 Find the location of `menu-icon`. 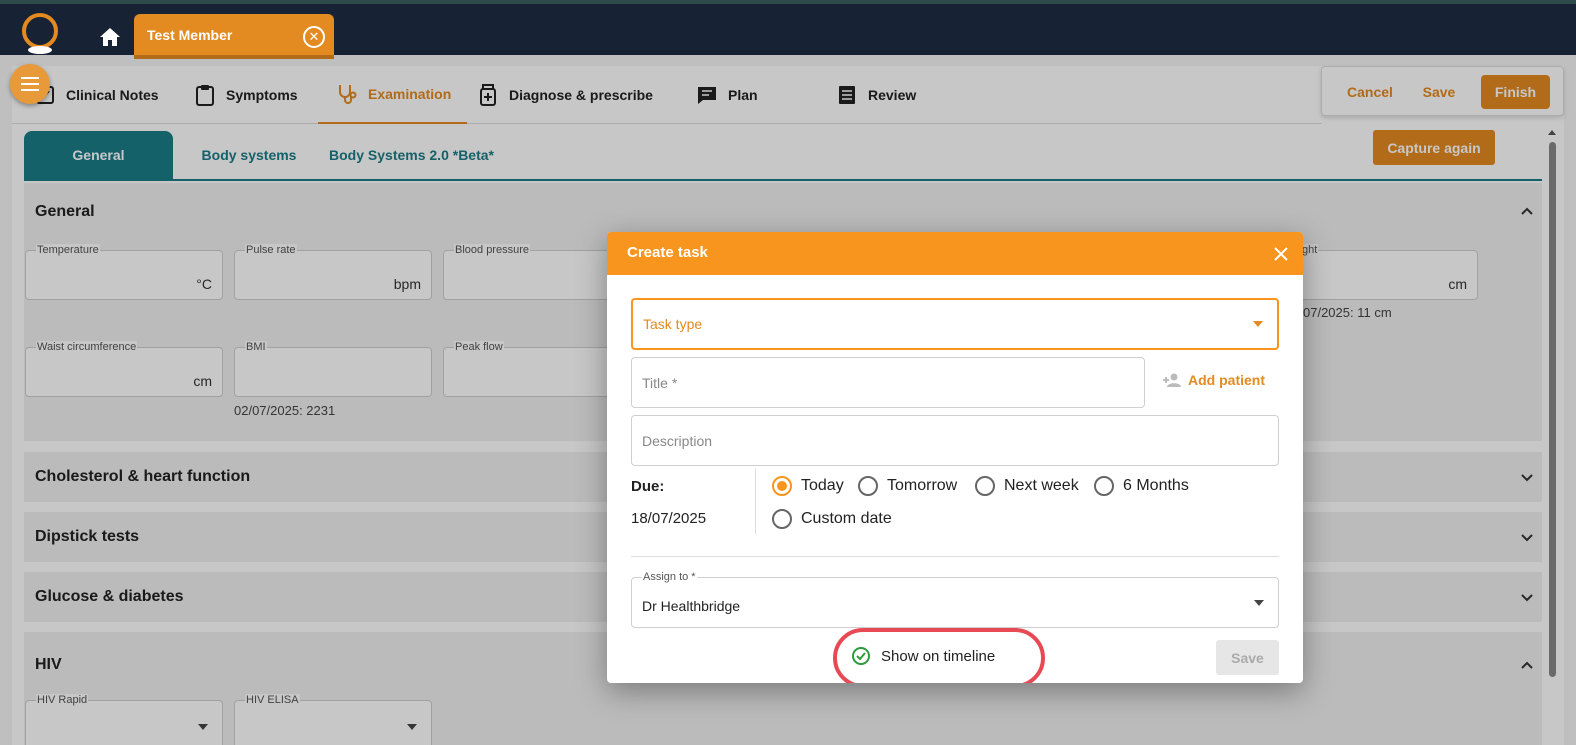

menu-icon is located at coordinates (30, 84).